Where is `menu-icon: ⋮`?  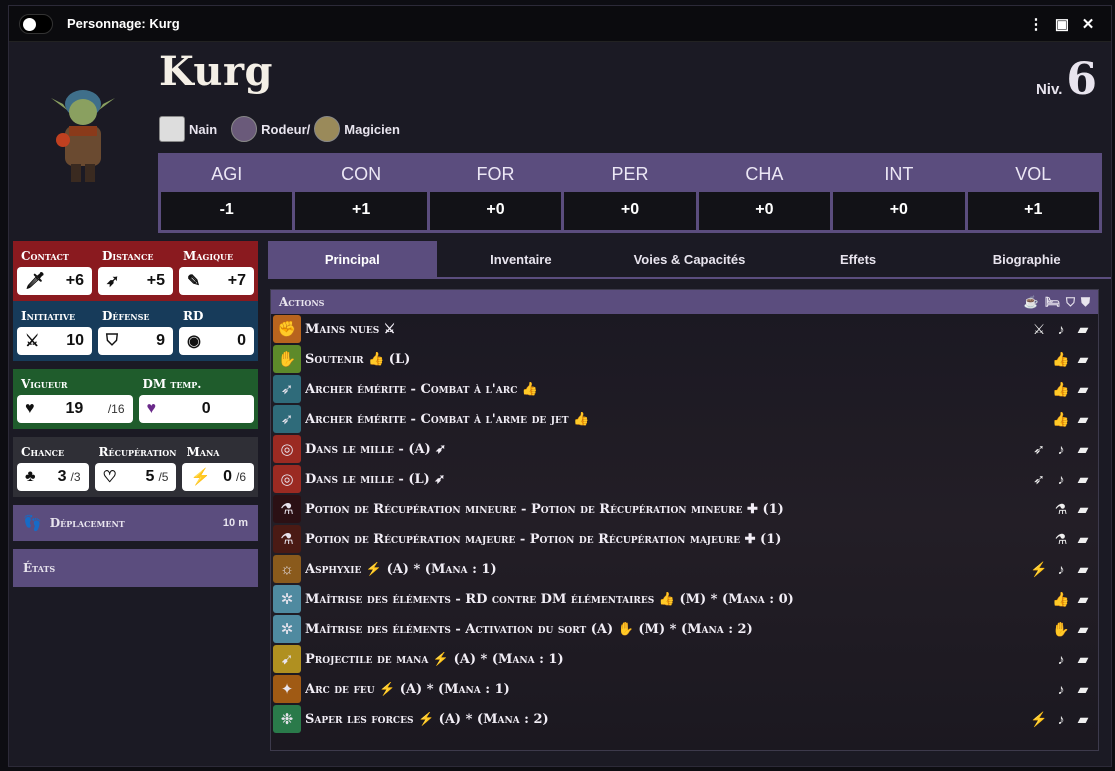
menu-icon: ⋮ is located at coordinates (1036, 24).